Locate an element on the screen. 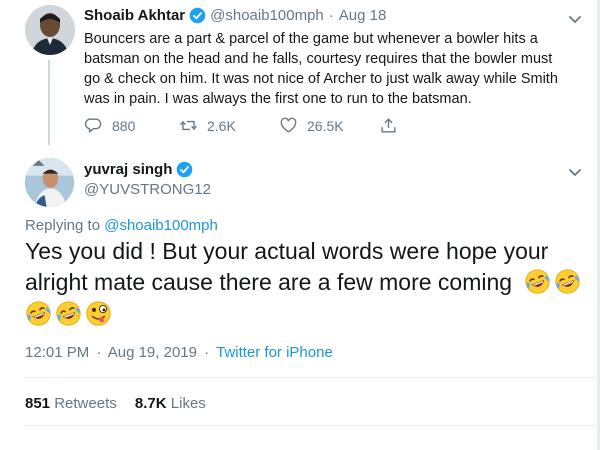 Image resolution: width=600 pixels, height=450 pixels. retweet-count: 2.6K is located at coordinates (221, 125).